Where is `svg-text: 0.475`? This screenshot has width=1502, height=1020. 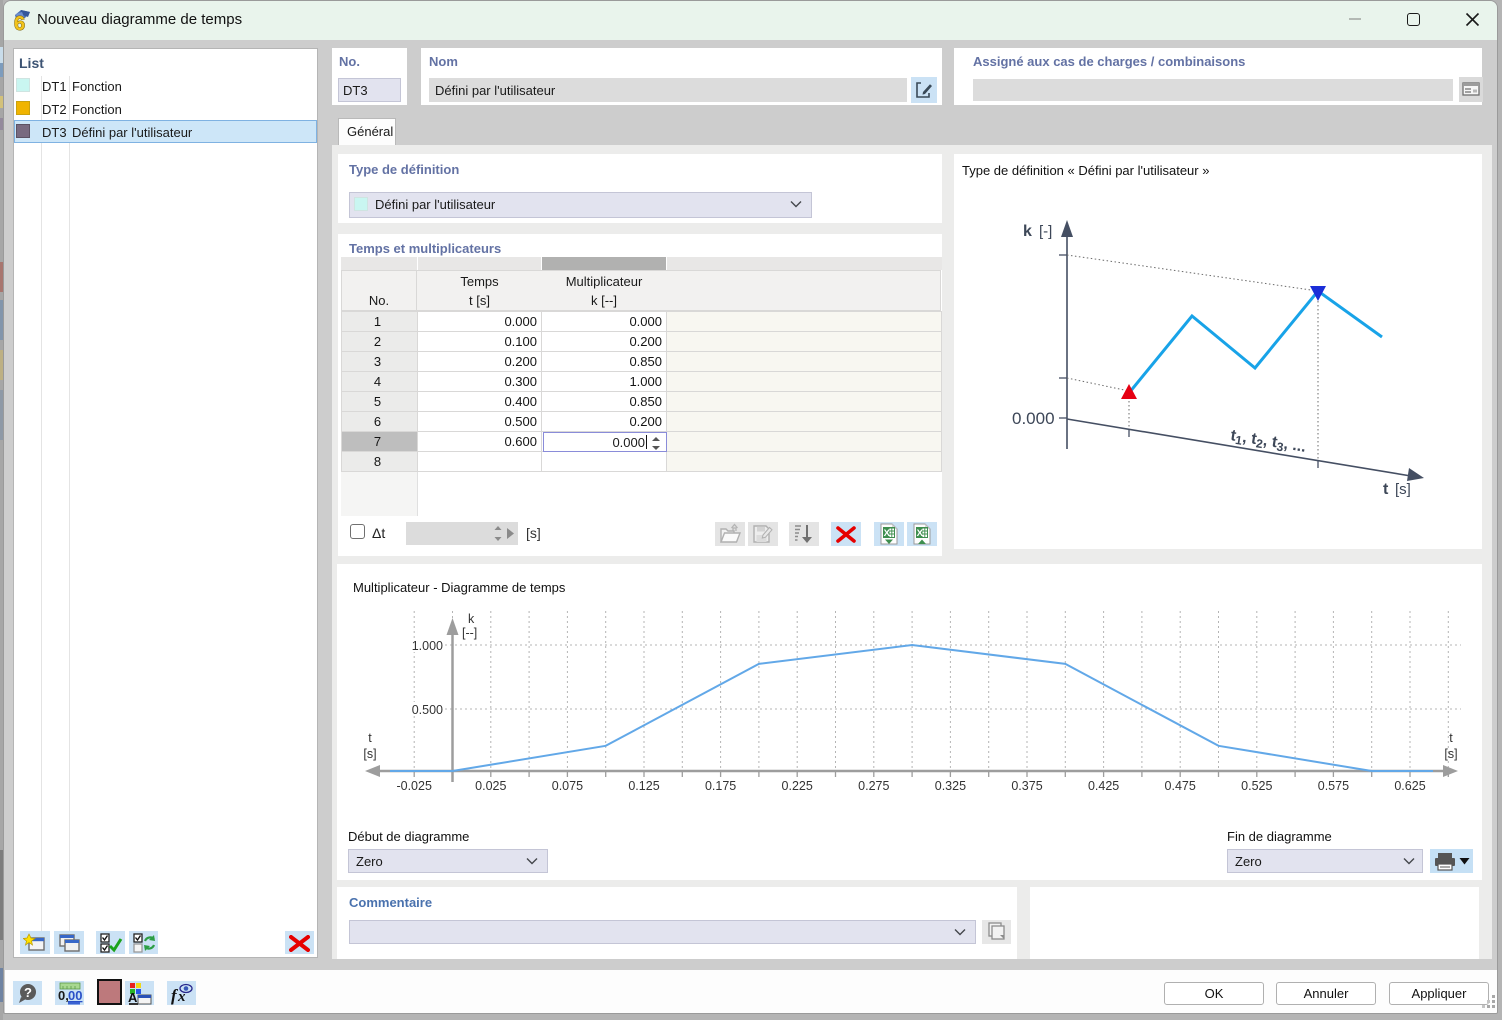 svg-text: 0.475 is located at coordinates (1180, 786).